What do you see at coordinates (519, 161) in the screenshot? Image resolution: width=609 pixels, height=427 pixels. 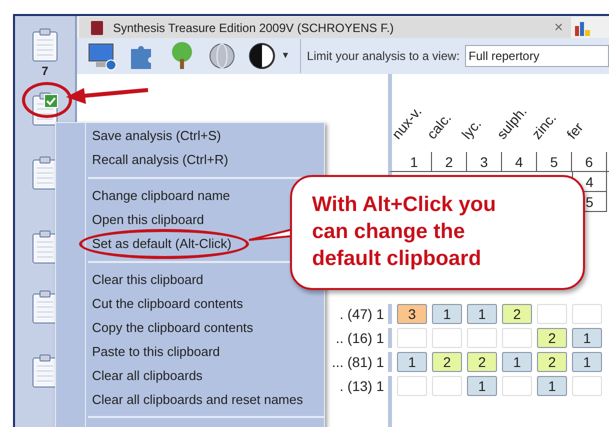 I see `column-number: 4` at bounding box center [519, 161].